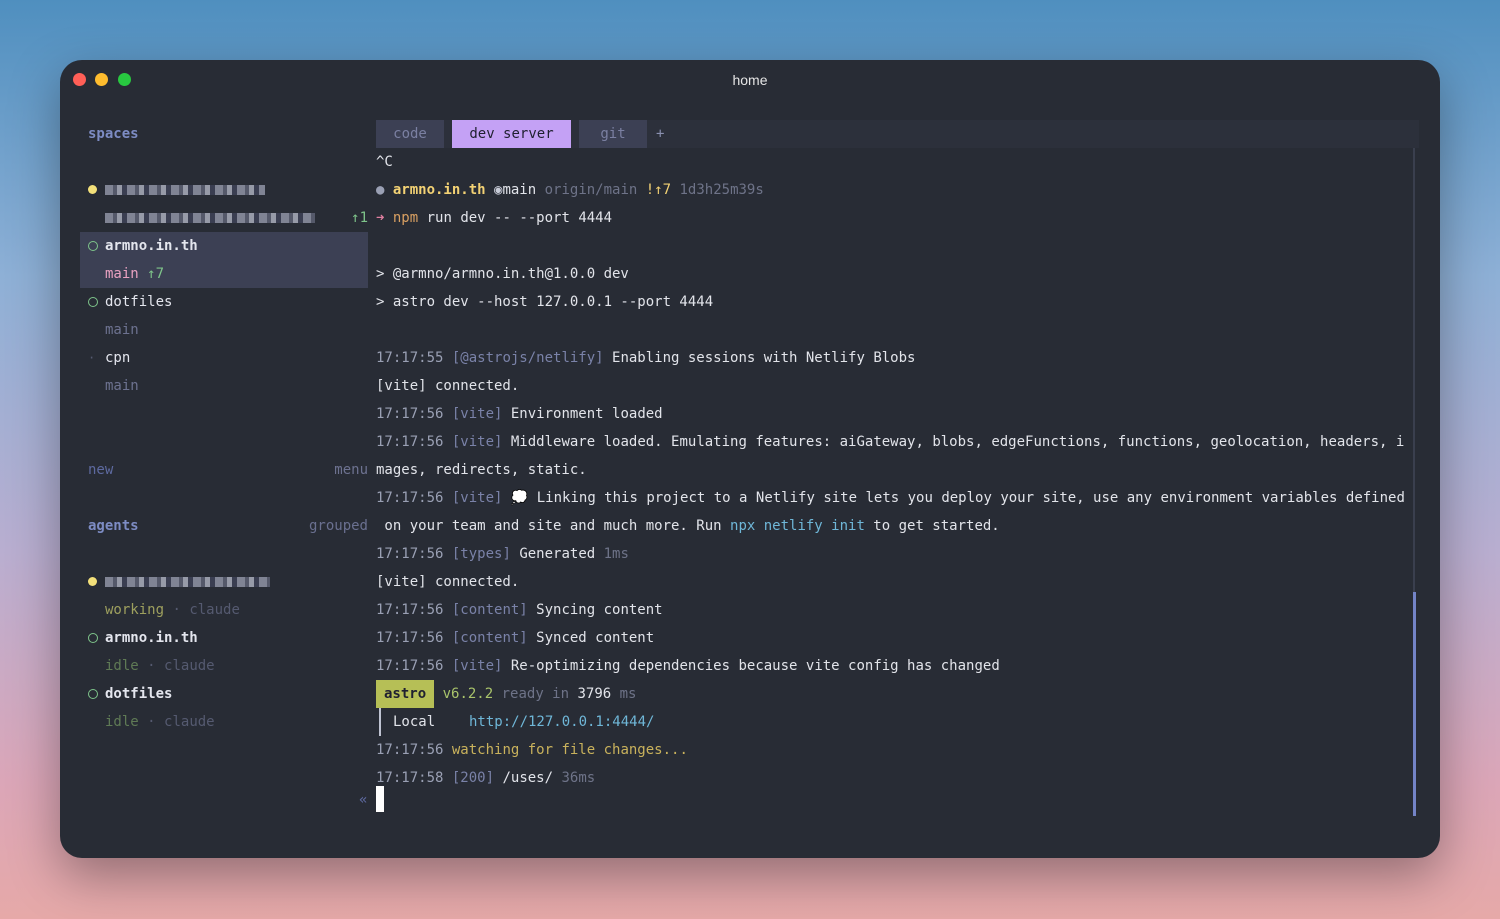 Image resolution: width=1500 pixels, height=919 pixels. Describe the element at coordinates (624, 694) in the screenshot. I see `ready-unit: ms` at that location.